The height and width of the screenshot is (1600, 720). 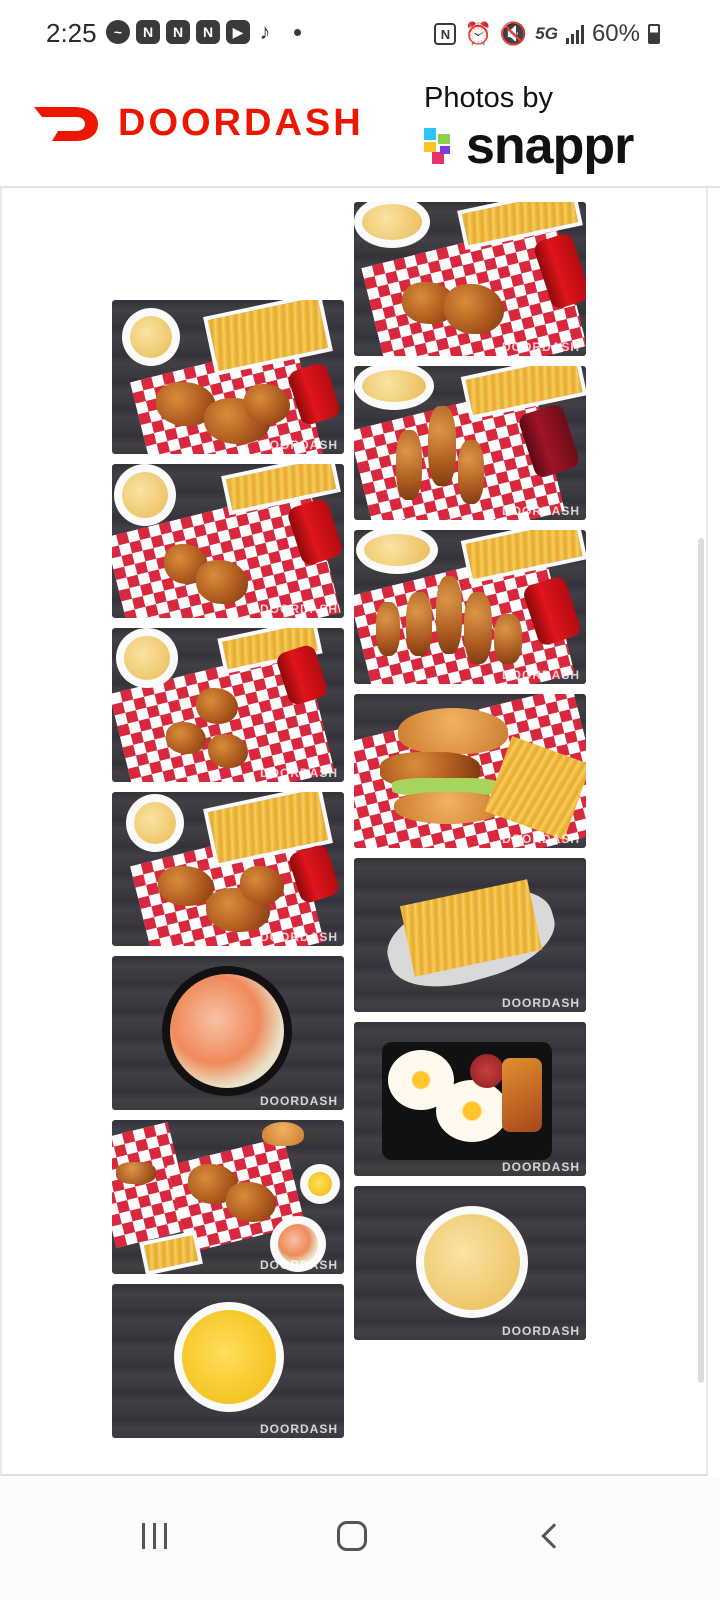 What do you see at coordinates (470, 607) in the screenshot?
I see `chicken-tenders-coke-photo: DOORDASH` at bounding box center [470, 607].